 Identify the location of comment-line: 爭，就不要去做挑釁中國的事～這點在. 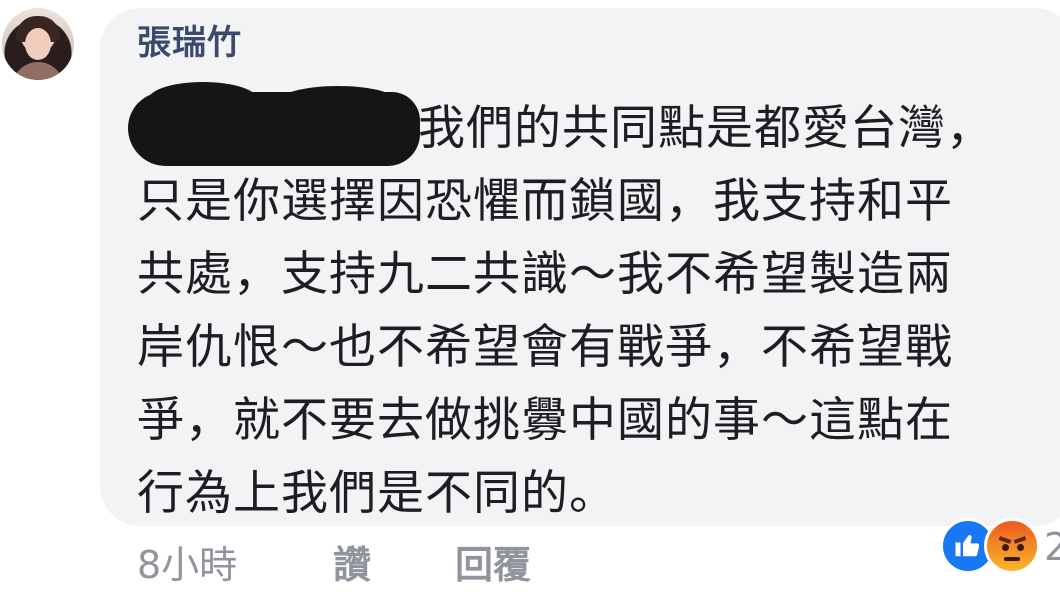
(545, 420).